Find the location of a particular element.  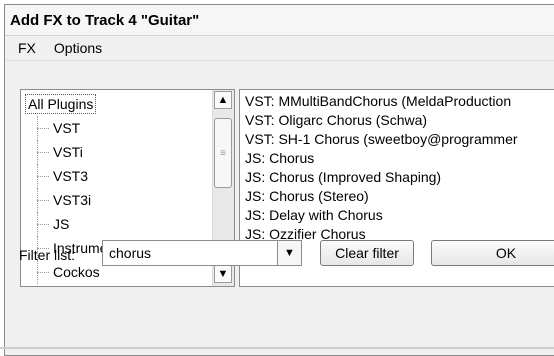

filter-history-dropdown: ▼ is located at coordinates (290, 253).